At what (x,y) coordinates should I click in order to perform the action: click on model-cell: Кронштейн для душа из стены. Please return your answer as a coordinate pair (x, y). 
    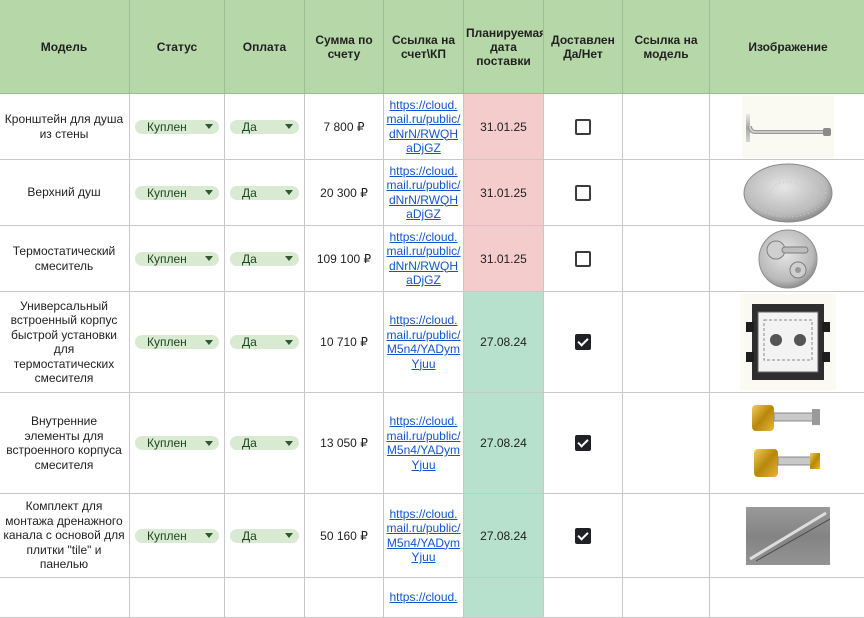
    Looking at the image, I should click on (65, 127).